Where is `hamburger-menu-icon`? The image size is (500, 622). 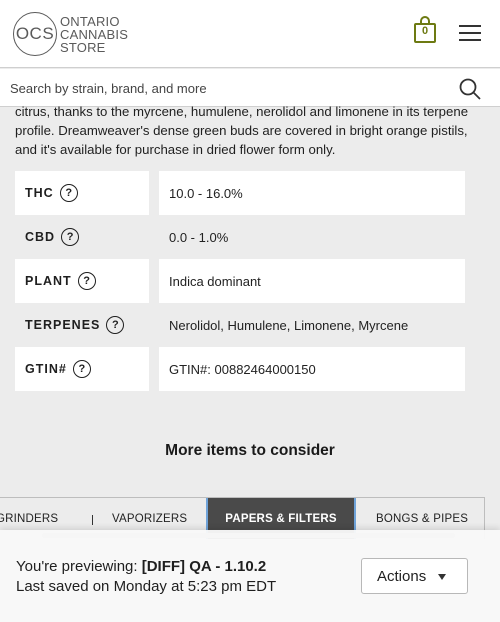 hamburger-menu-icon is located at coordinates (470, 26).